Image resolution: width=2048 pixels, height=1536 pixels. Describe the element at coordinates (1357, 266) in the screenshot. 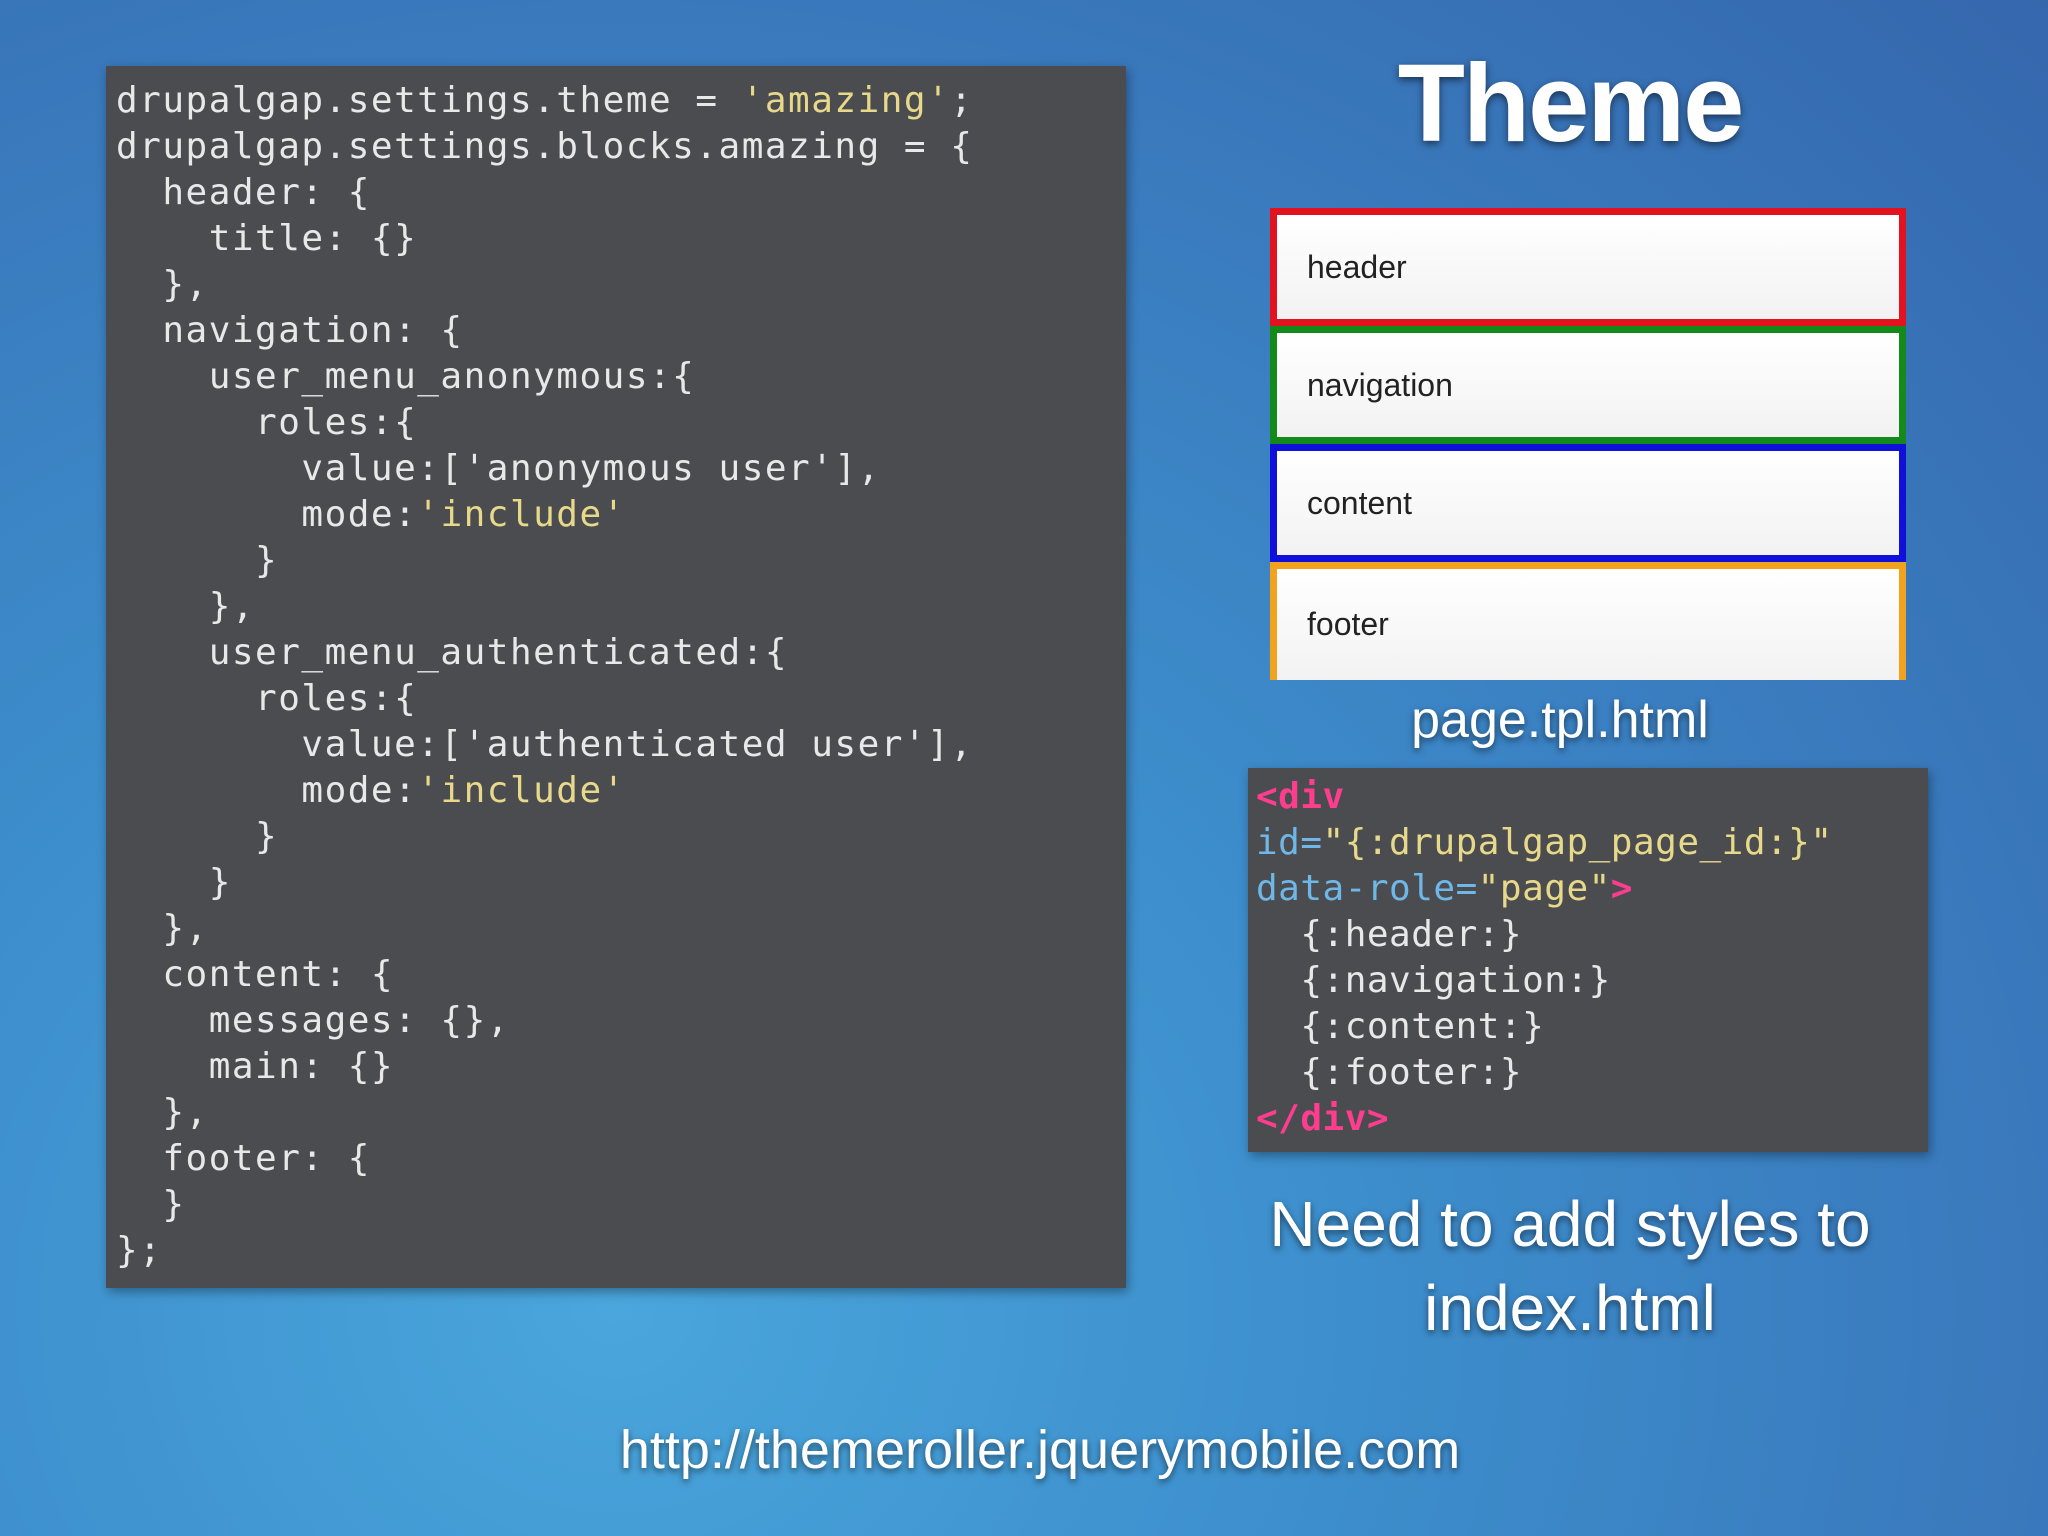

I see `region-label: header` at that location.